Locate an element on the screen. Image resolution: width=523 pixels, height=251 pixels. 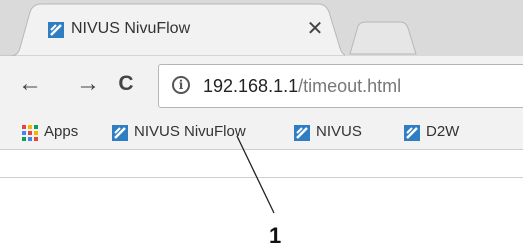
callout-leader-line is located at coordinates (255, 174).